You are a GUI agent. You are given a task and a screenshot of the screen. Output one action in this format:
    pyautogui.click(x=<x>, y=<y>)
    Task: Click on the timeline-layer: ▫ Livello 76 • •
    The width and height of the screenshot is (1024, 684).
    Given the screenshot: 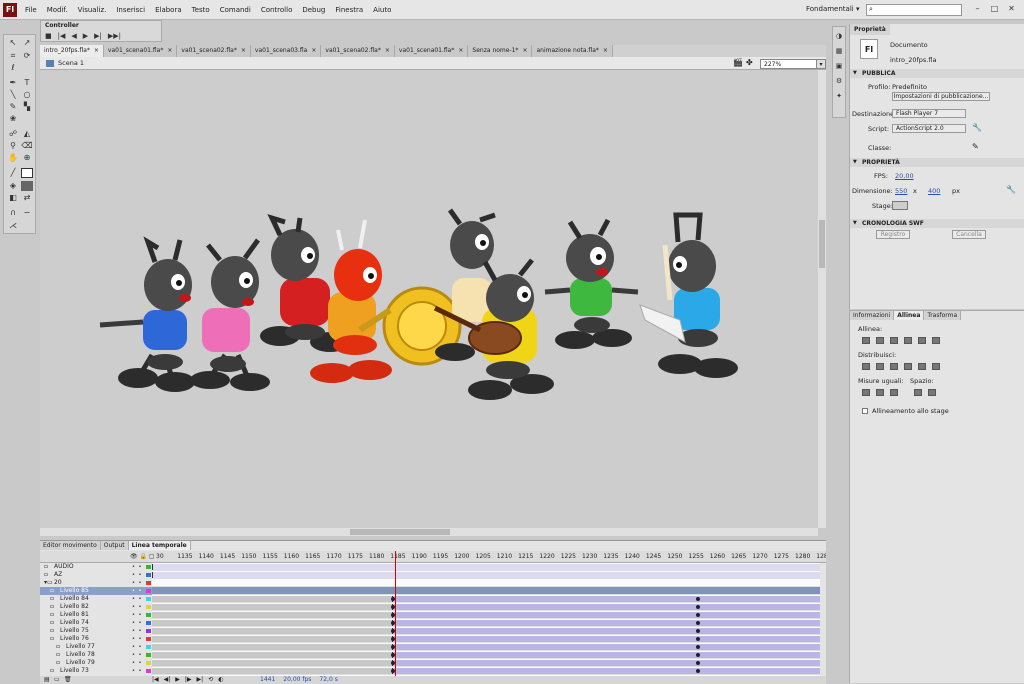 What is the action you would take?
    pyautogui.click(x=96, y=639)
    